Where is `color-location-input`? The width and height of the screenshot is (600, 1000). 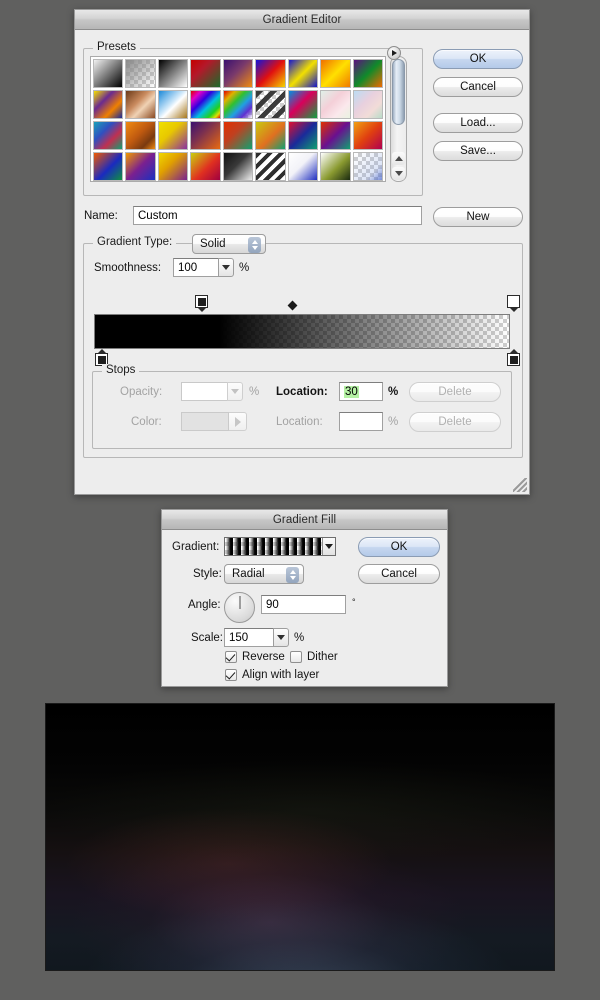 color-location-input is located at coordinates (361, 421).